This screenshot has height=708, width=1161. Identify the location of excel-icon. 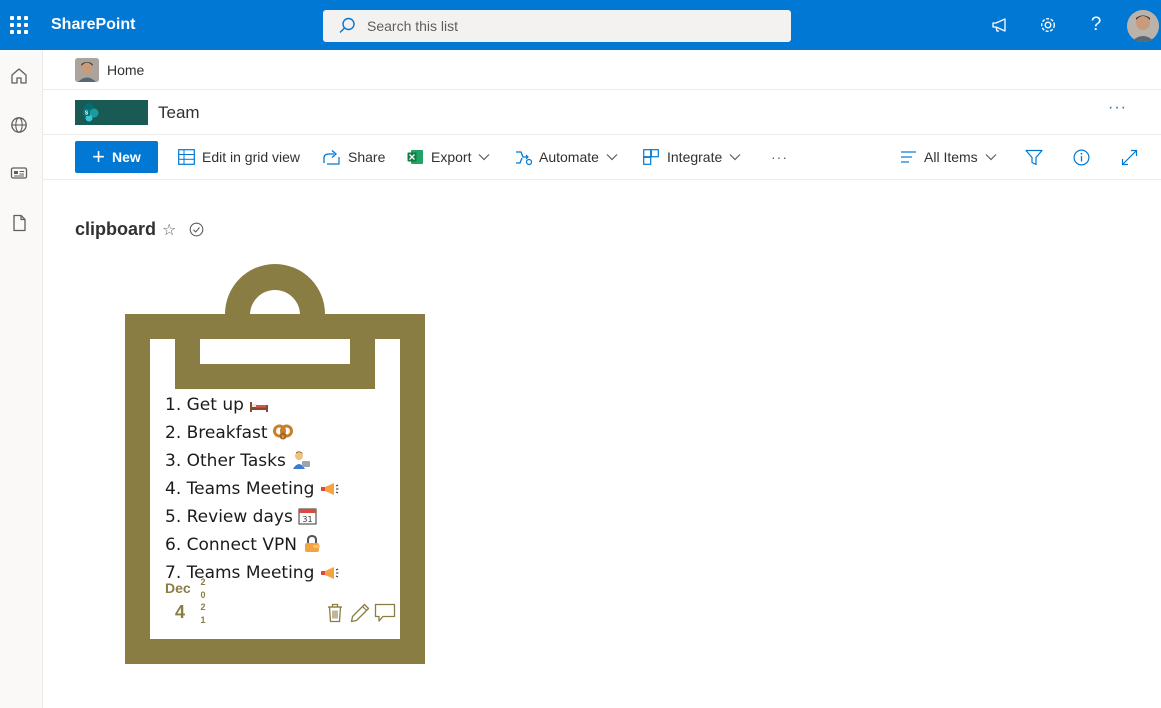
(415, 157).